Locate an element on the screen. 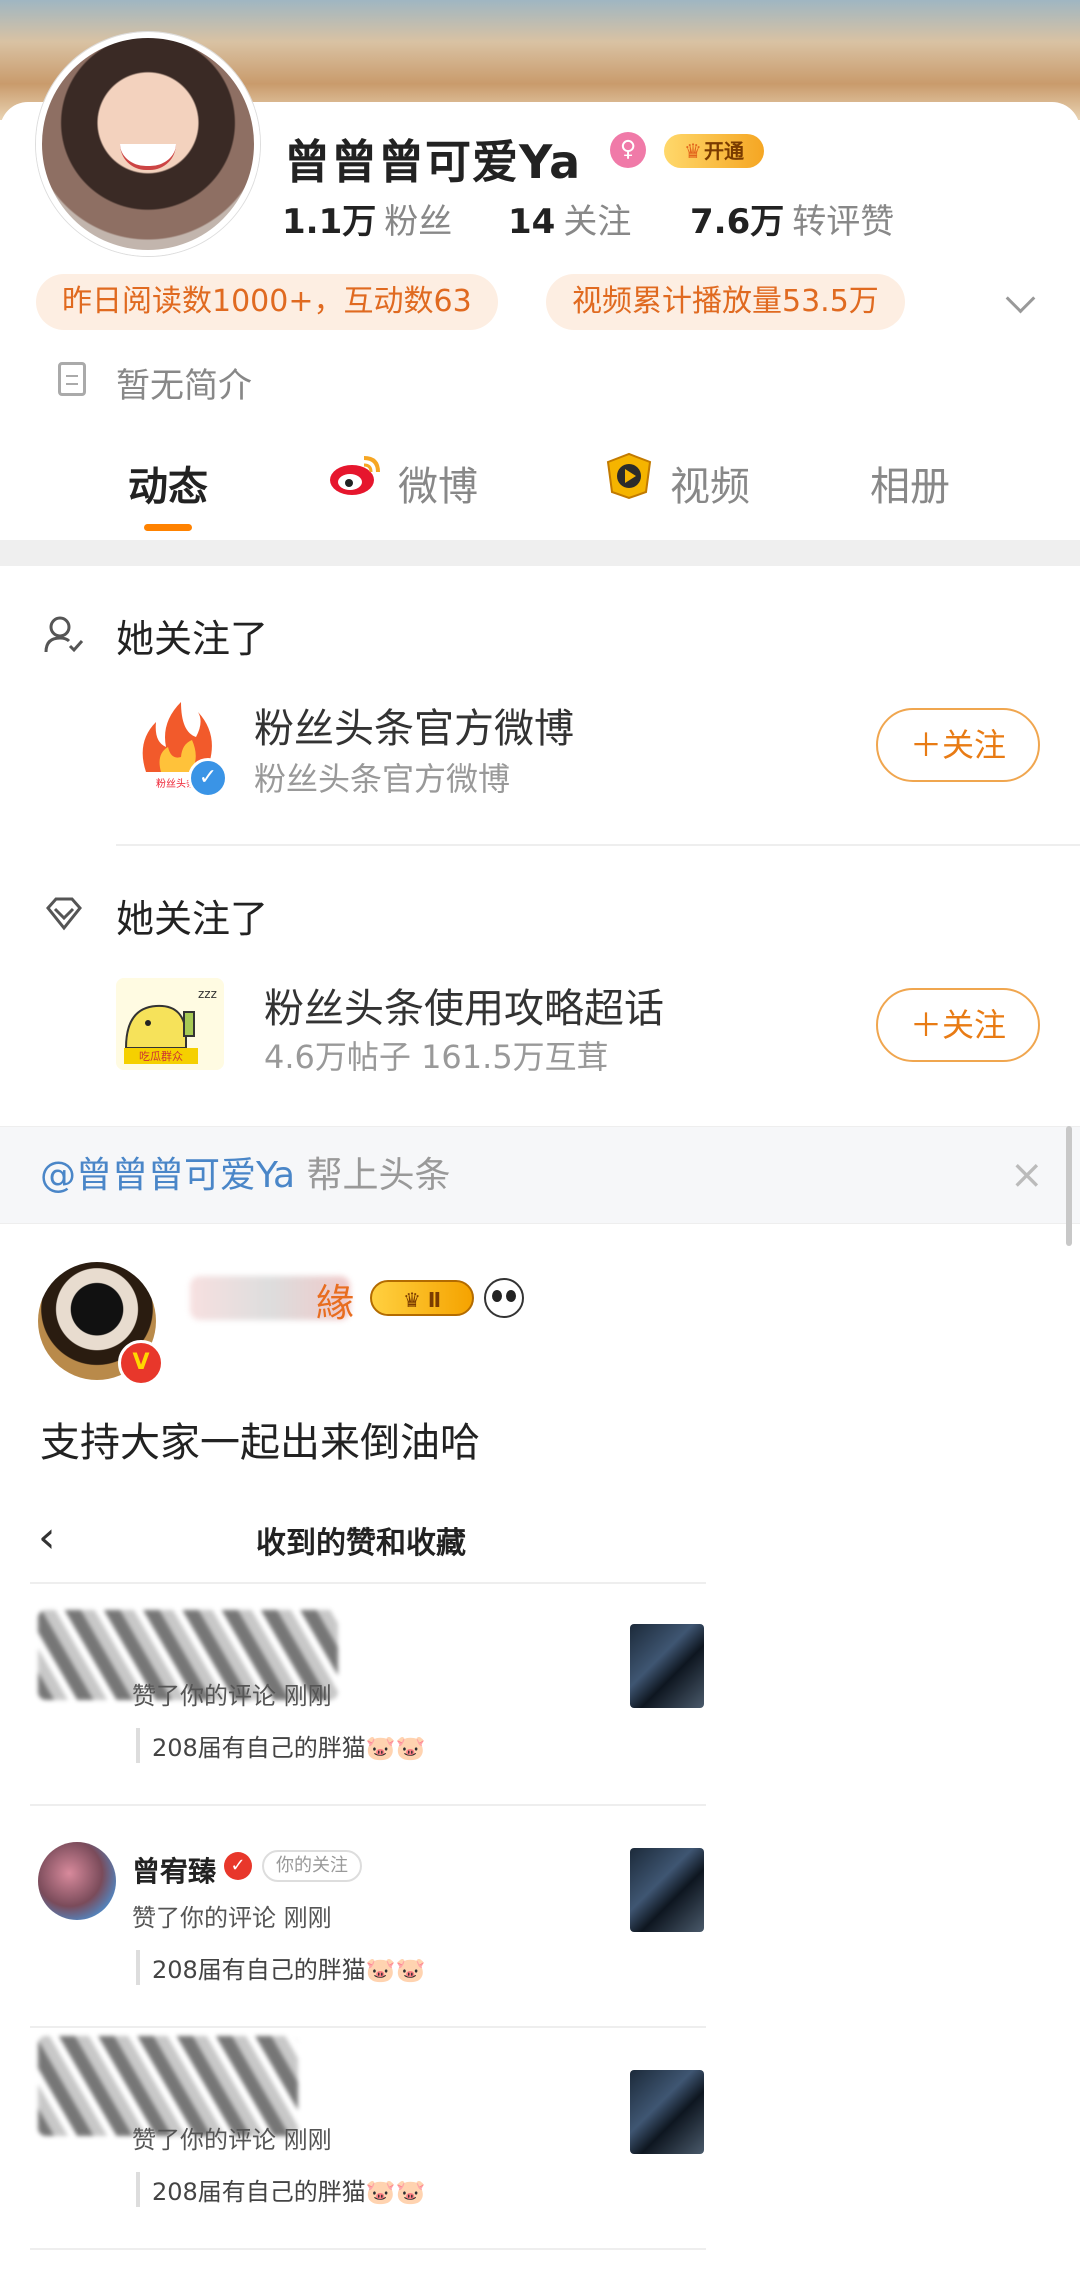 The height and width of the screenshot is (2292, 1080). stat-label: 粉丝 is located at coordinates (418, 222).